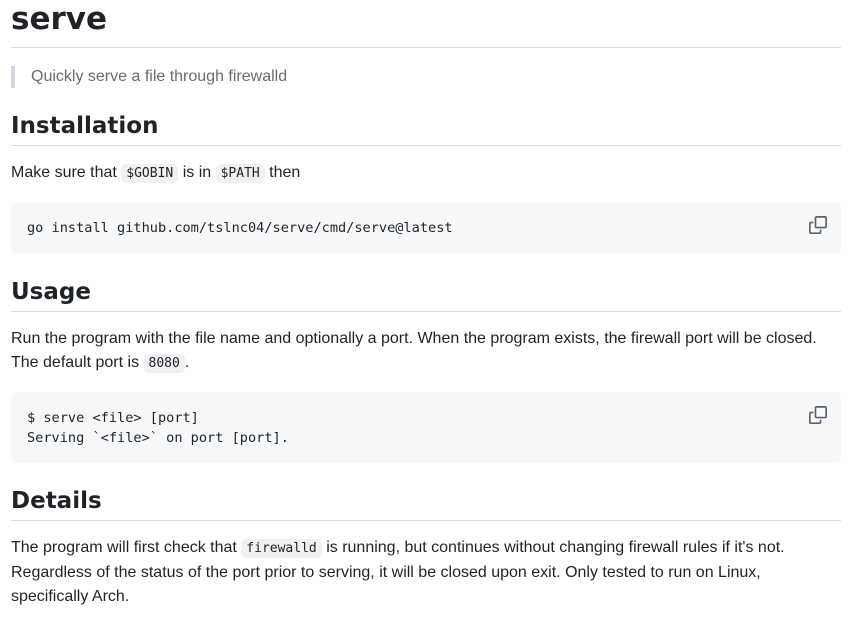 This screenshot has height=632, width=863. Describe the element at coordinates (164, 363) in the screenshot. I see `port-code: 8080` at that location.